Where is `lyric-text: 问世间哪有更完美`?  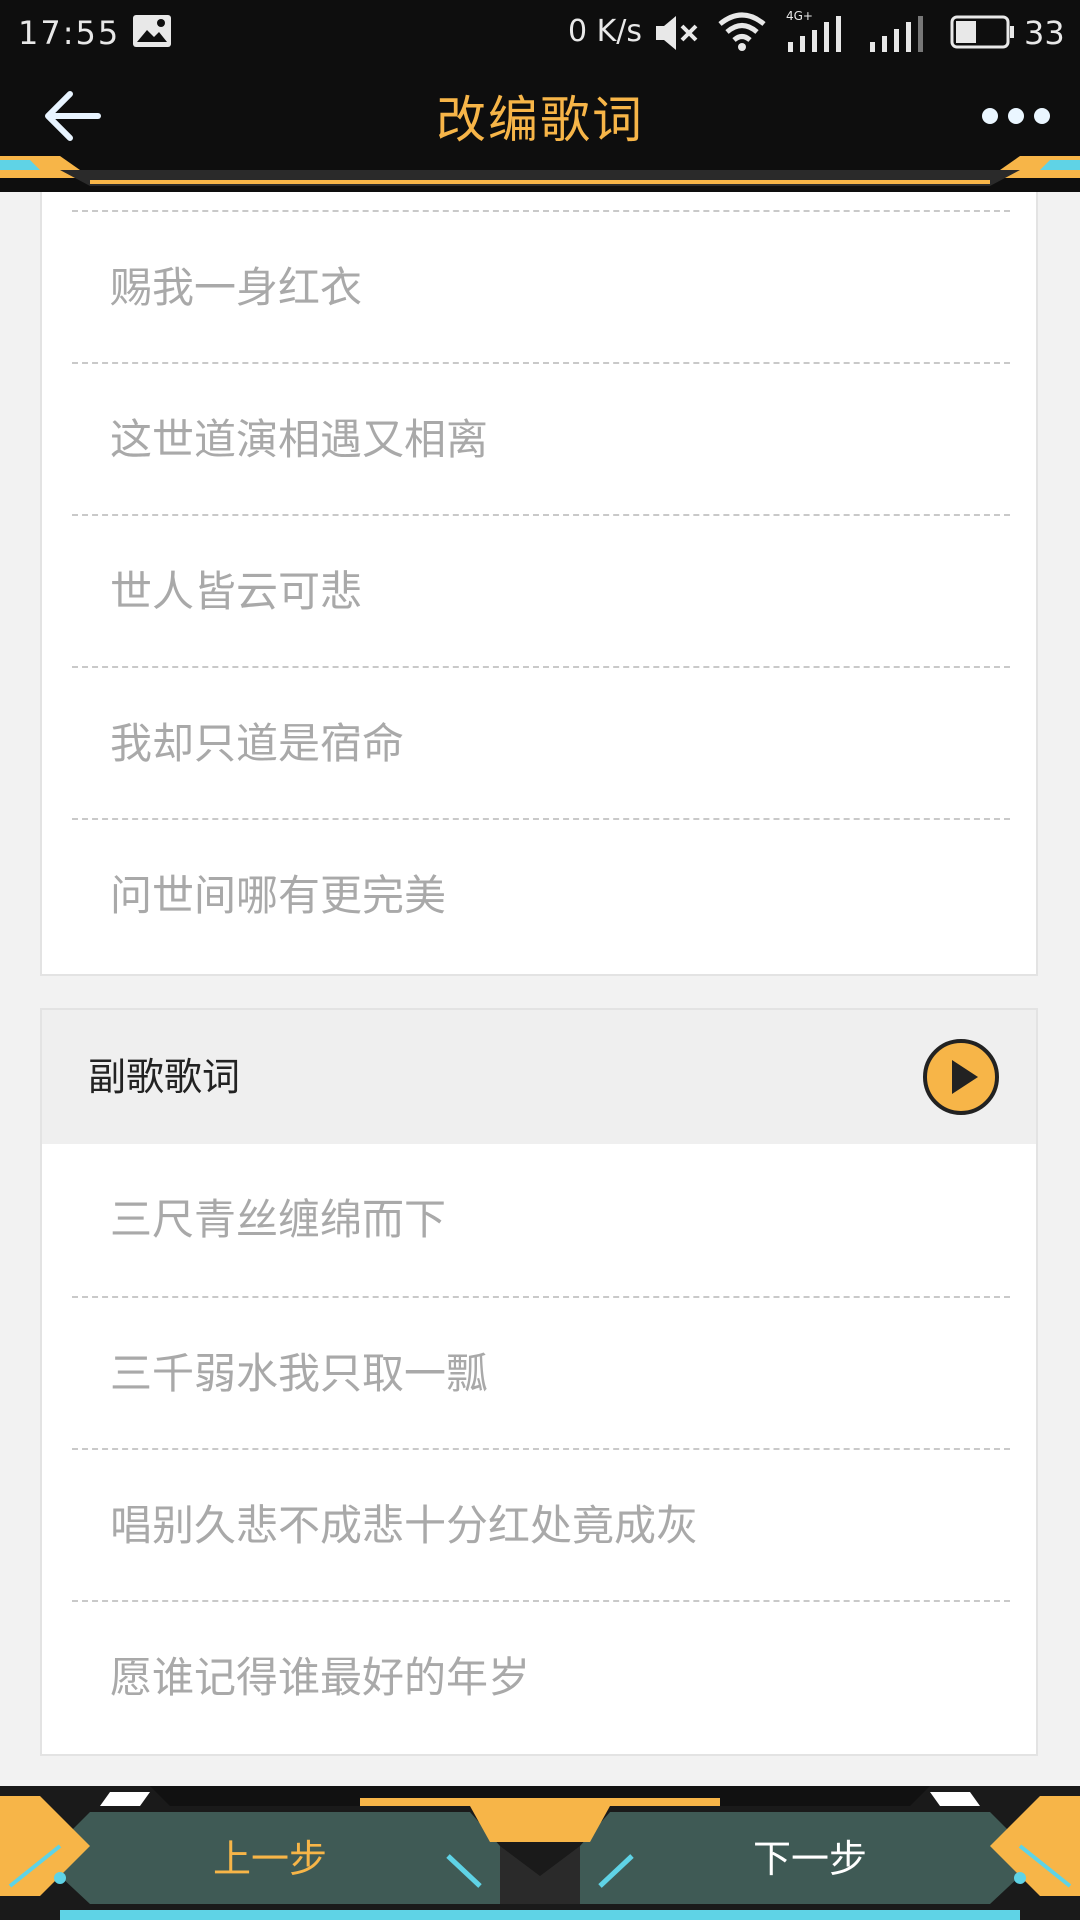 lyric-text: 问世间哪有更完美 is located at coordinates (278, 895).